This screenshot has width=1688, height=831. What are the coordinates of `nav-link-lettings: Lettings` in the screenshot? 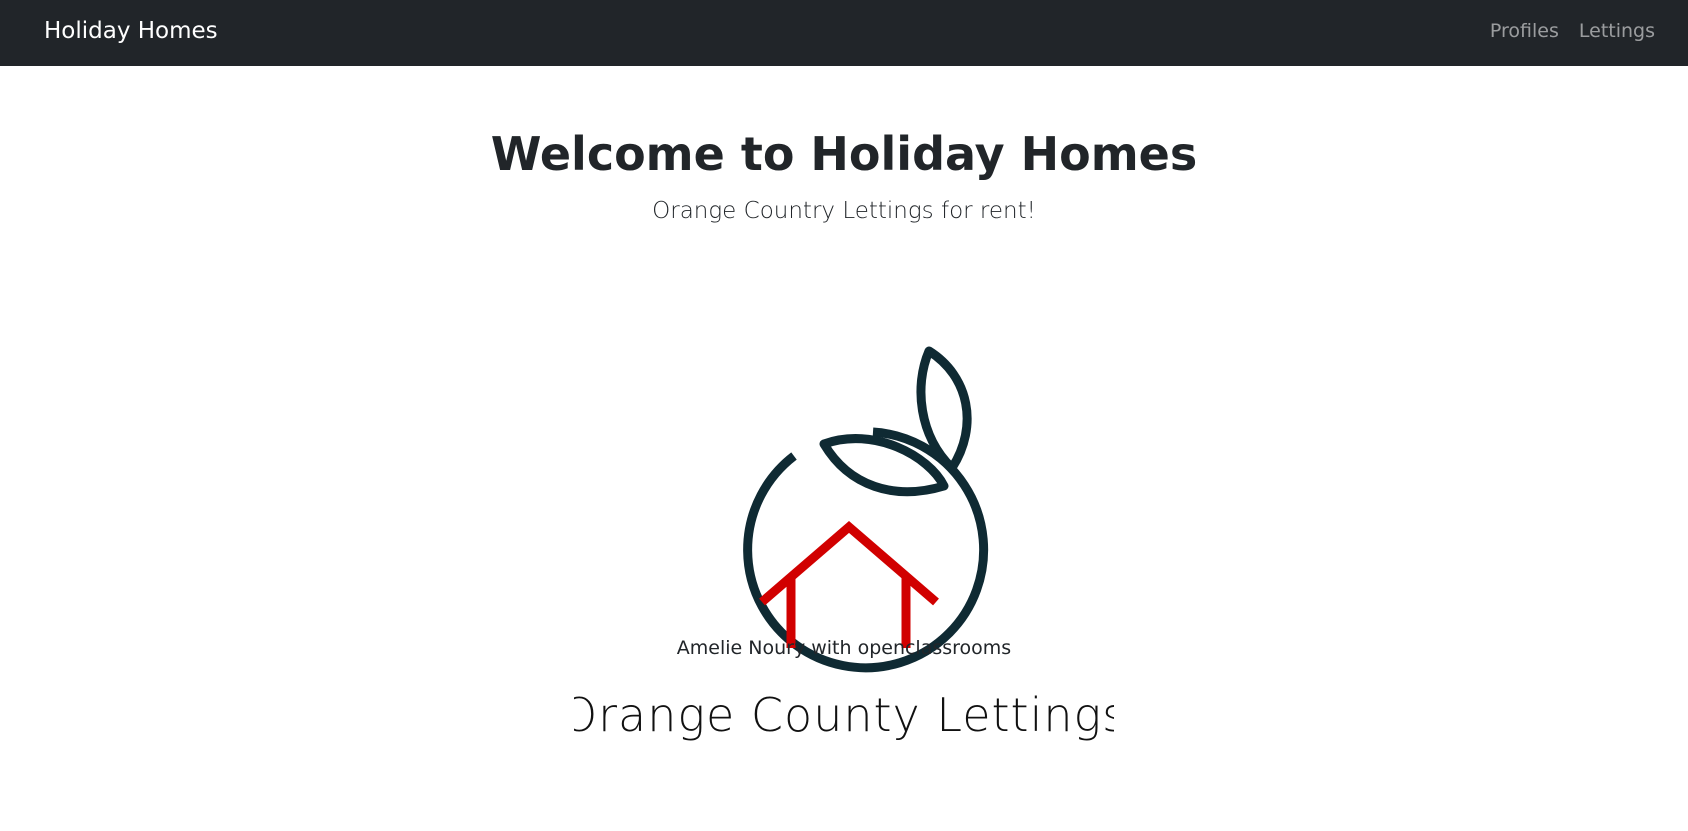 It's located at (1617, 31).